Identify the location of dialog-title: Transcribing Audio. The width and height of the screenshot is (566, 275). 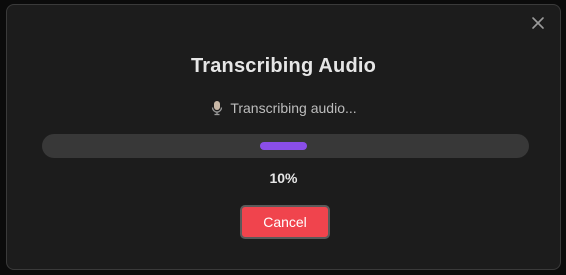
(283, 66).